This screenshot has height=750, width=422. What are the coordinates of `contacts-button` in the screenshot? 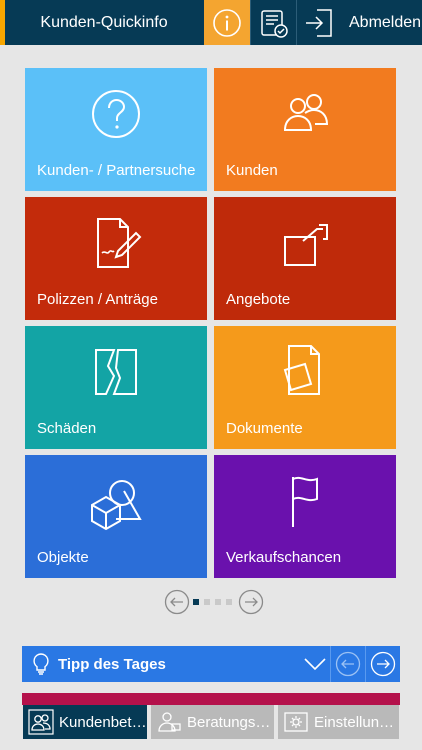 It's located at (273, 22).